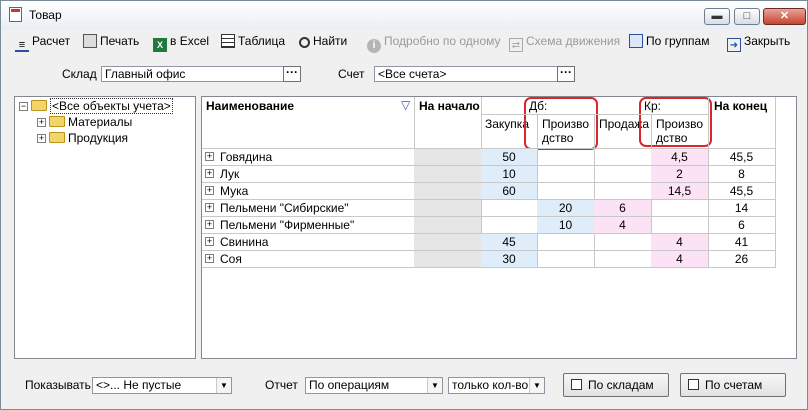 This screenshot has width=808, height=410. I want to click on row-line, so click(488, 267).